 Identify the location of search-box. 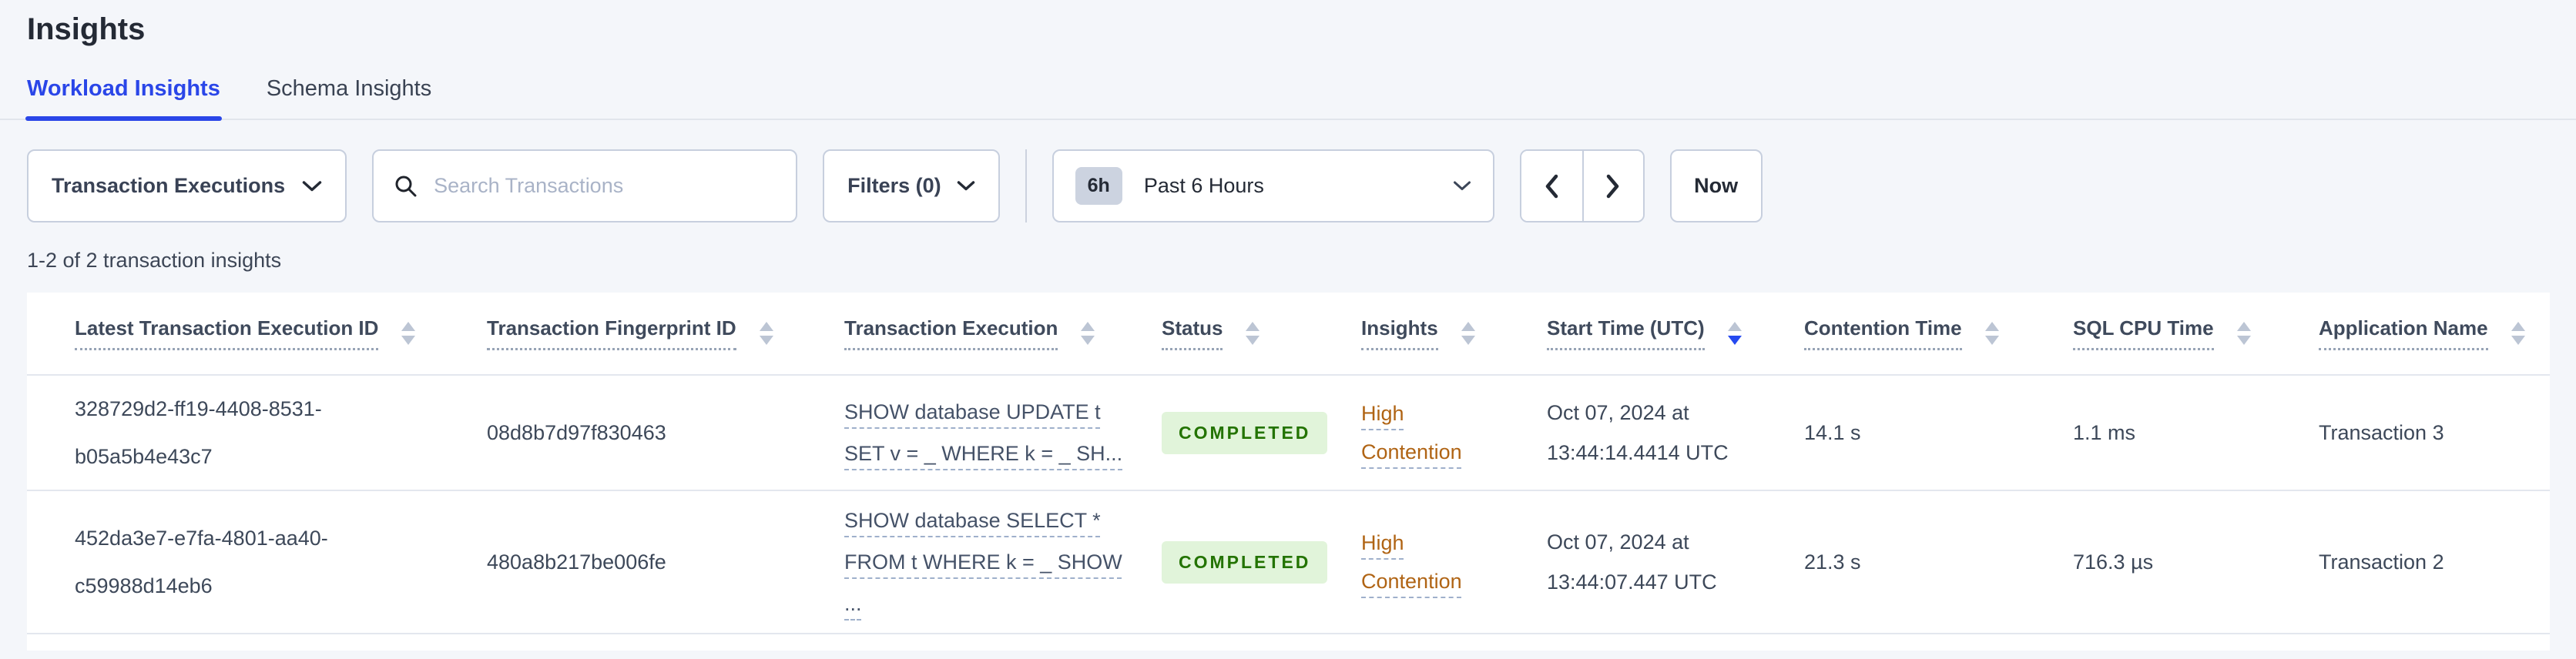
(585, 185).